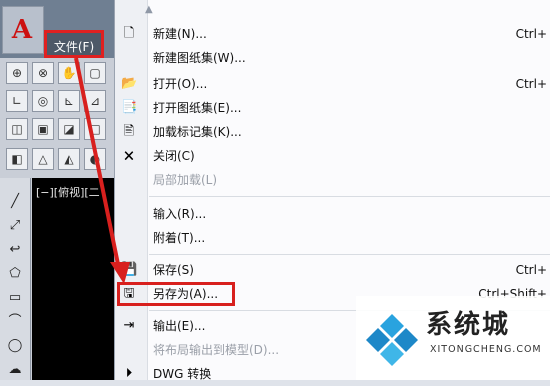 This screenshot has height=386, width=550. Describe the element at coordinates (332, 34) in the screenshot. I see `menu-item-new: 🗋 新建(N)... Ctrl+` at that location.